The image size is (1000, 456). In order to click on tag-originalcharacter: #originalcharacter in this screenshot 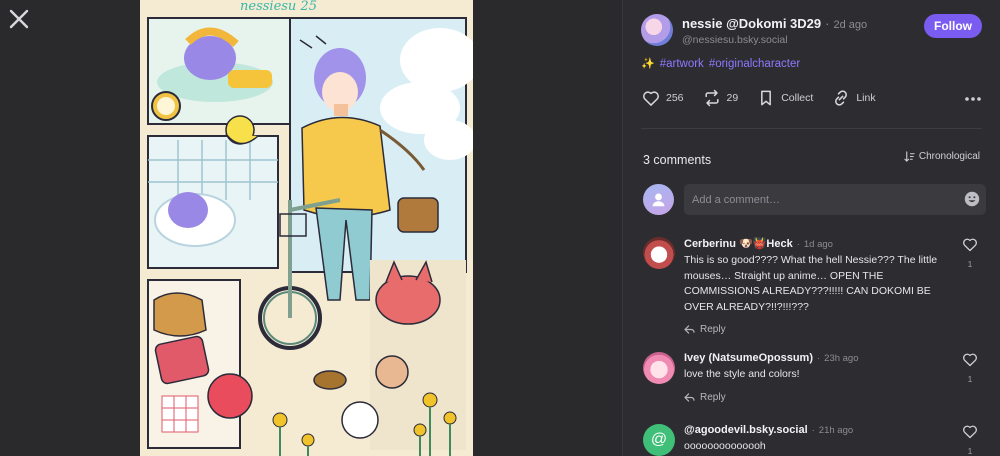, I will do `click(754, 64)`.